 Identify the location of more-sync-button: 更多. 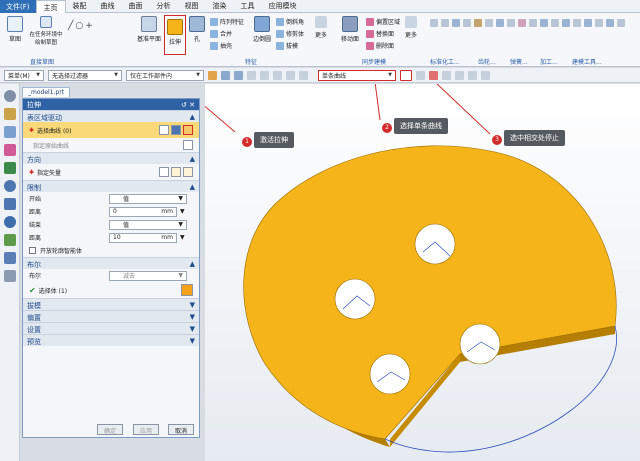
(411, 27).